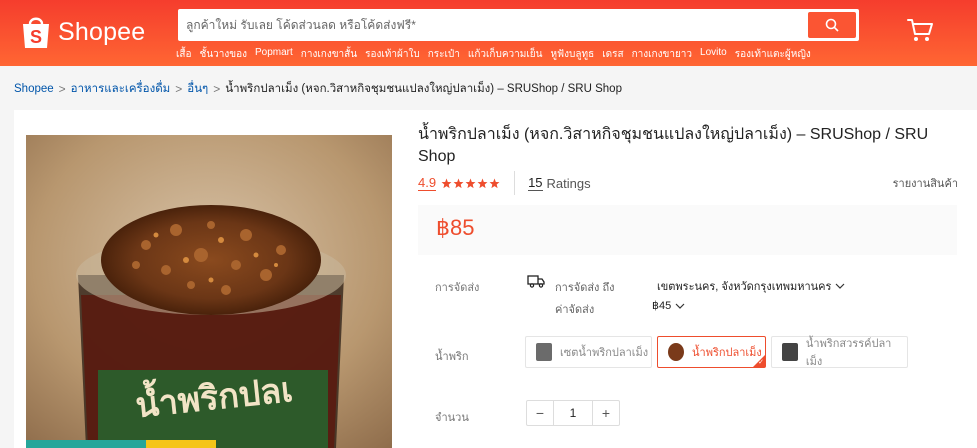 The image size is (977, 448). I want to click on variant-option-selected: น้ำพริกปลาเม็ง ✓, so click(711, 352).